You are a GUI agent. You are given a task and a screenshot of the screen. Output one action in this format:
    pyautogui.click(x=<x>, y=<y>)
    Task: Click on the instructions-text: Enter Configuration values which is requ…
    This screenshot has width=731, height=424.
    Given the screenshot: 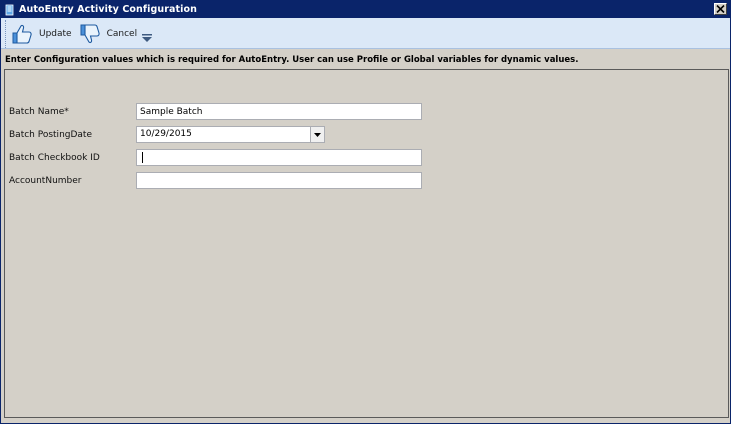 What is the action you would take?
    pyautogui.click(x=292, y=60)
    